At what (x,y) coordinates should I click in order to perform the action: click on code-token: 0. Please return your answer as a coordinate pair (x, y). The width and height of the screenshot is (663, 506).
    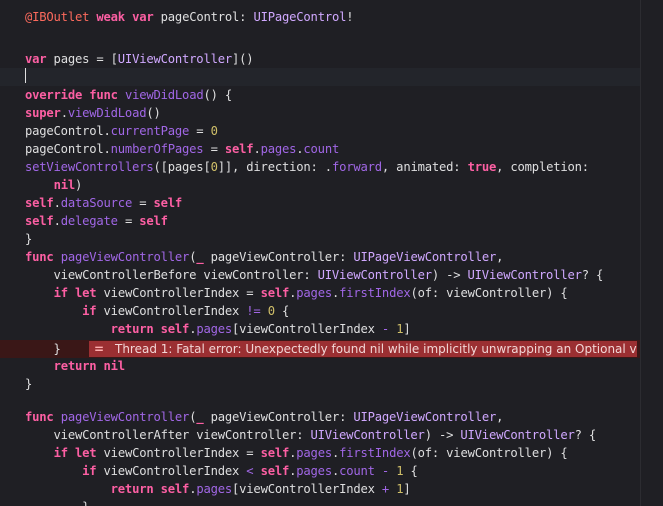
    Looking at the image, I should click on (214, 131).